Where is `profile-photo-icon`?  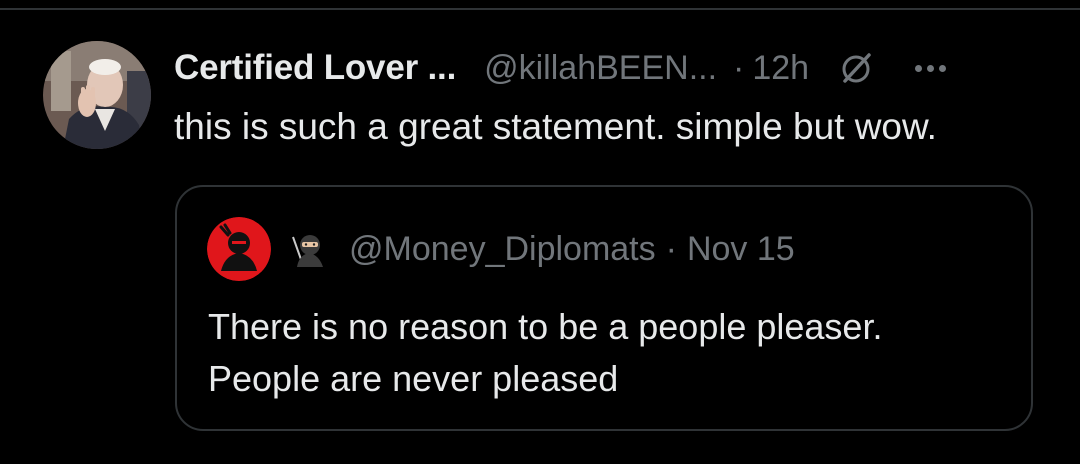 profile-photo-icon is located at coordinates (97, 95).